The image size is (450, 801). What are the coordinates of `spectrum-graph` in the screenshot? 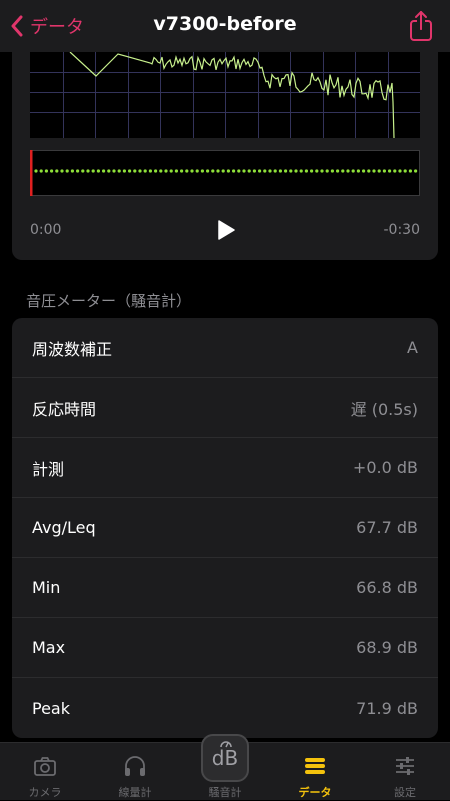 It's located at (225, 95).